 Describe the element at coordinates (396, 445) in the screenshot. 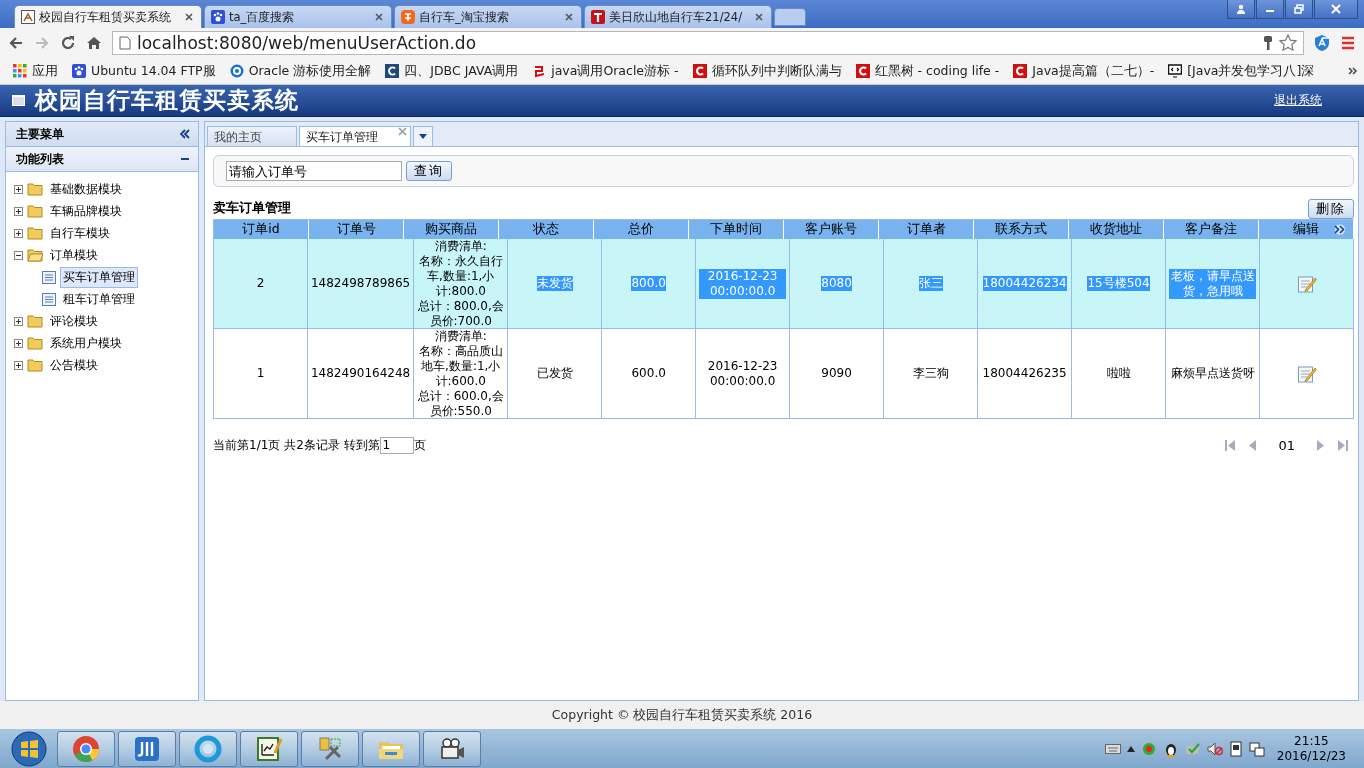

I see `page-field: 1` at that location.